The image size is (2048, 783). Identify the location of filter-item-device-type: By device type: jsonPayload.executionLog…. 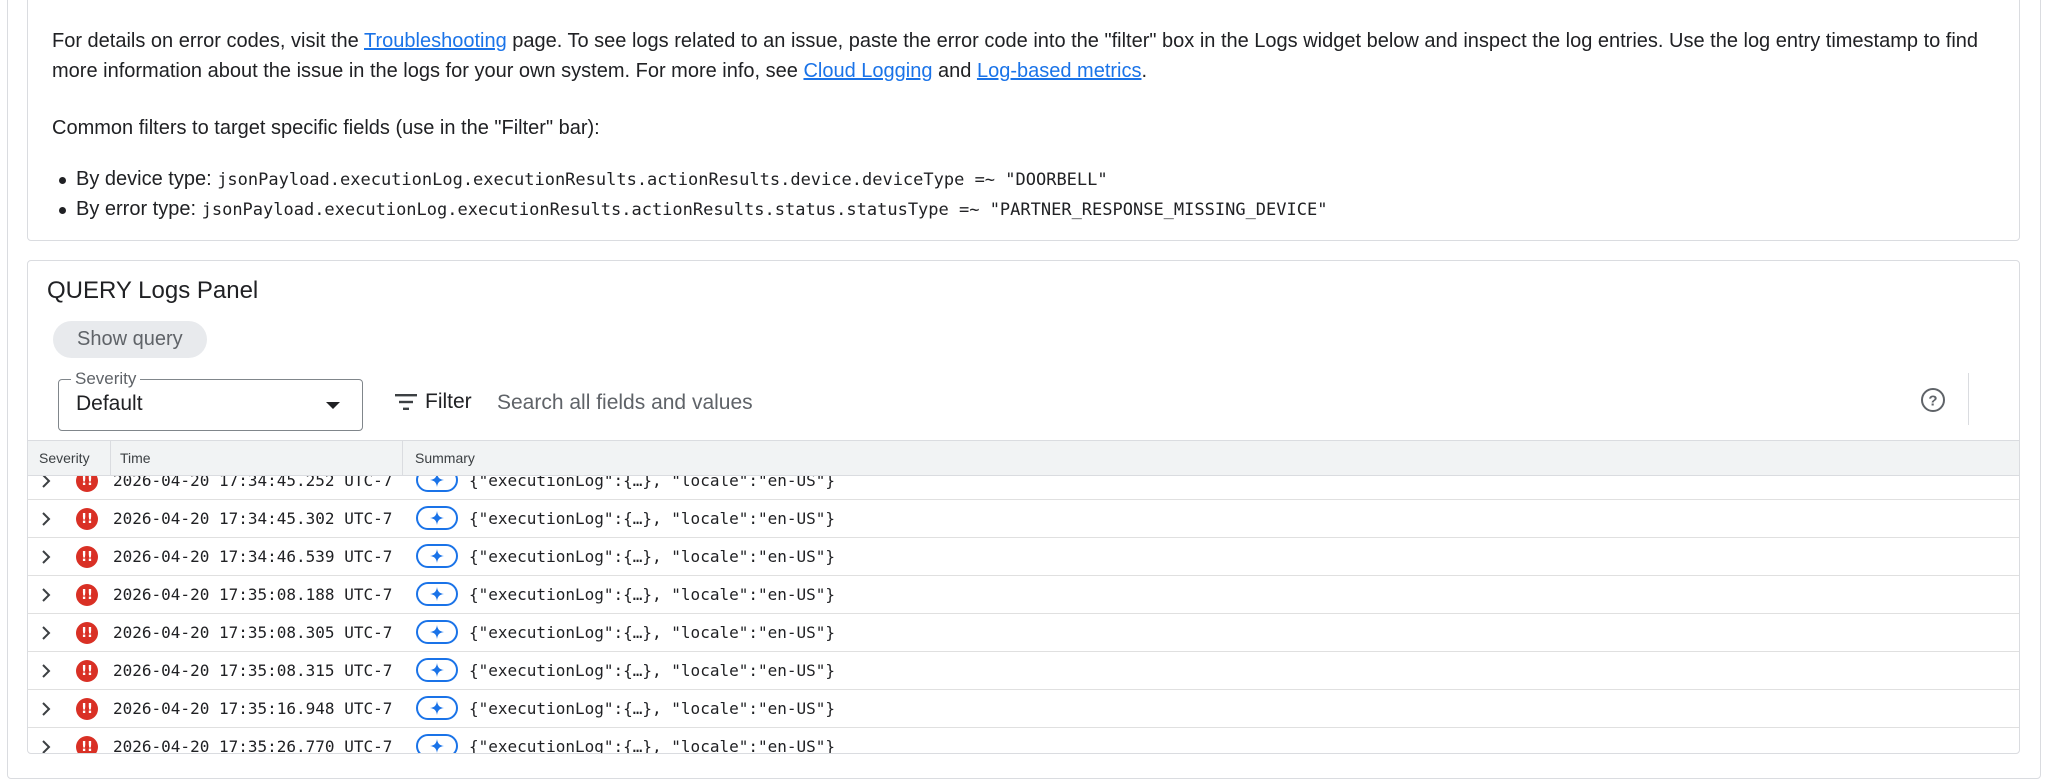
(689, 179).